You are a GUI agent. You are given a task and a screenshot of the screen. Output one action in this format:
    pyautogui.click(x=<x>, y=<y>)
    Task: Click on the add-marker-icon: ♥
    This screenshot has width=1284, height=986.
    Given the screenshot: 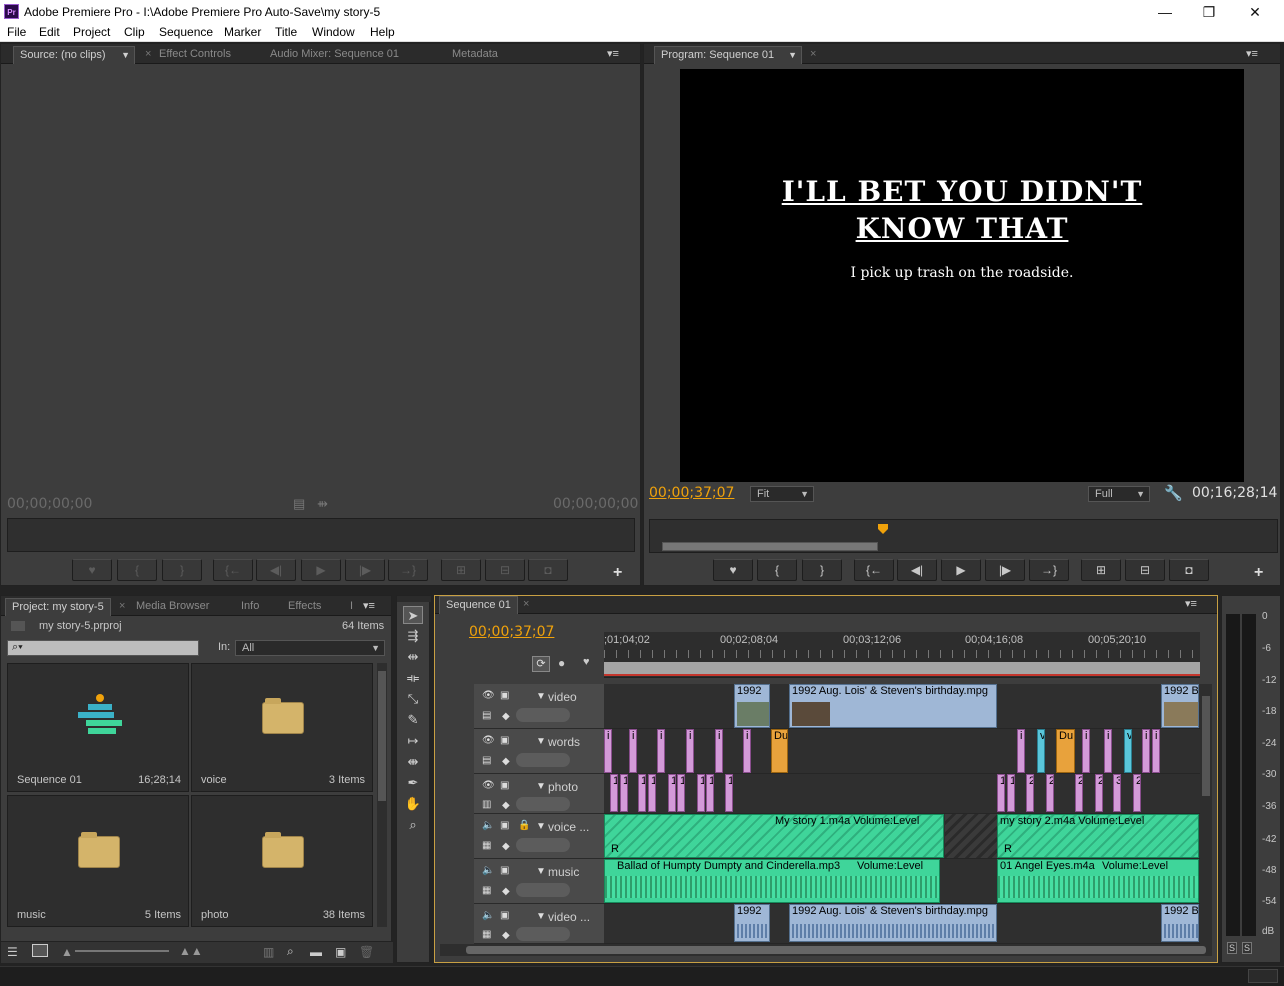 What is the action you would take?
    pyautogui.click(x=586, y=662)
    